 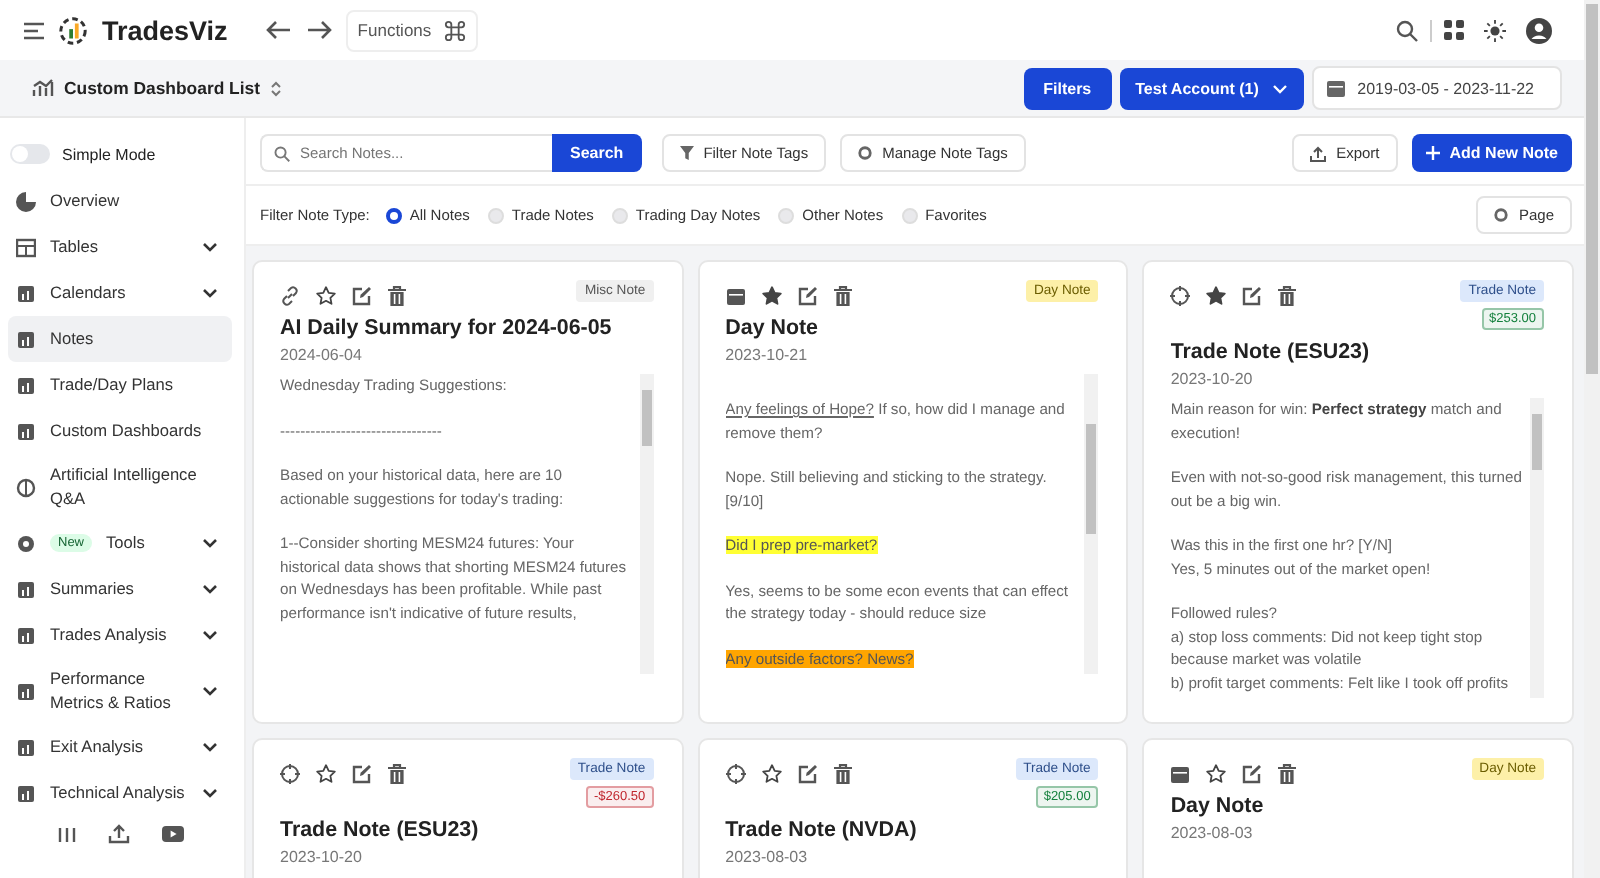 What do you see at coordinates (86, 201) in the screenshot?
I see `sidebar-item-label: Overview` at bounding box center [86, 201].